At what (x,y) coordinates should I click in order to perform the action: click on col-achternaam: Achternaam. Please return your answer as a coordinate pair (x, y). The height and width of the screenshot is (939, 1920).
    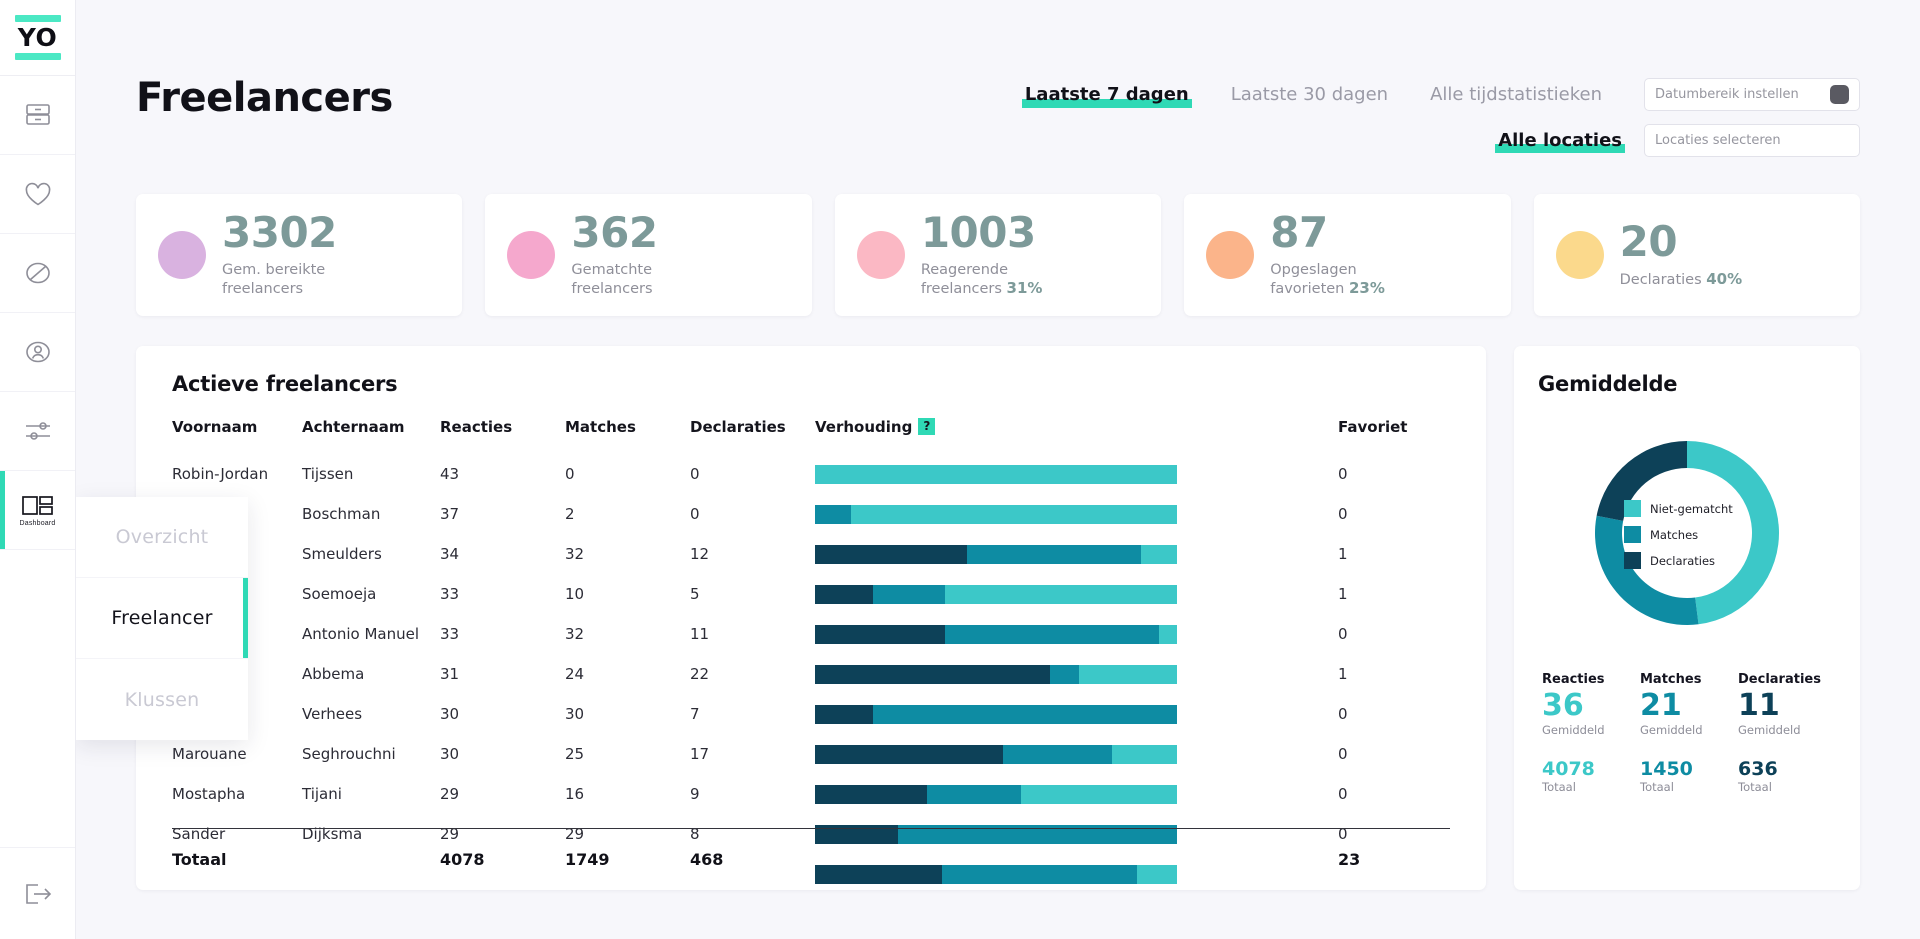
    Looking at the image, I should click on (371, 436).